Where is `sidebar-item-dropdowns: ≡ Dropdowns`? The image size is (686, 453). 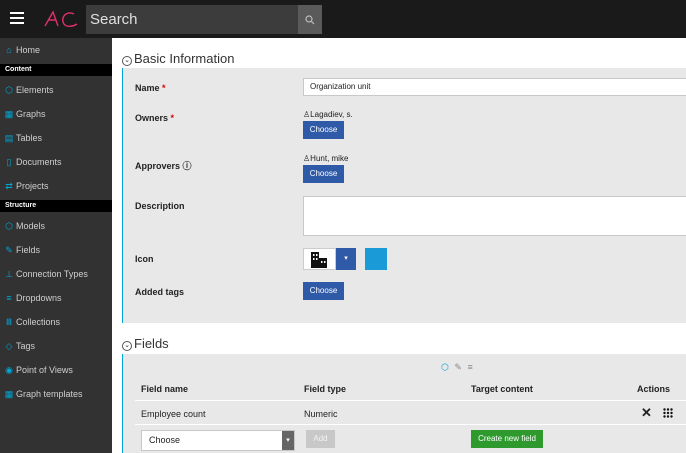 sidebar-item-dropdowns: ≡ Dropdowns is located at coordinates (56, 298).